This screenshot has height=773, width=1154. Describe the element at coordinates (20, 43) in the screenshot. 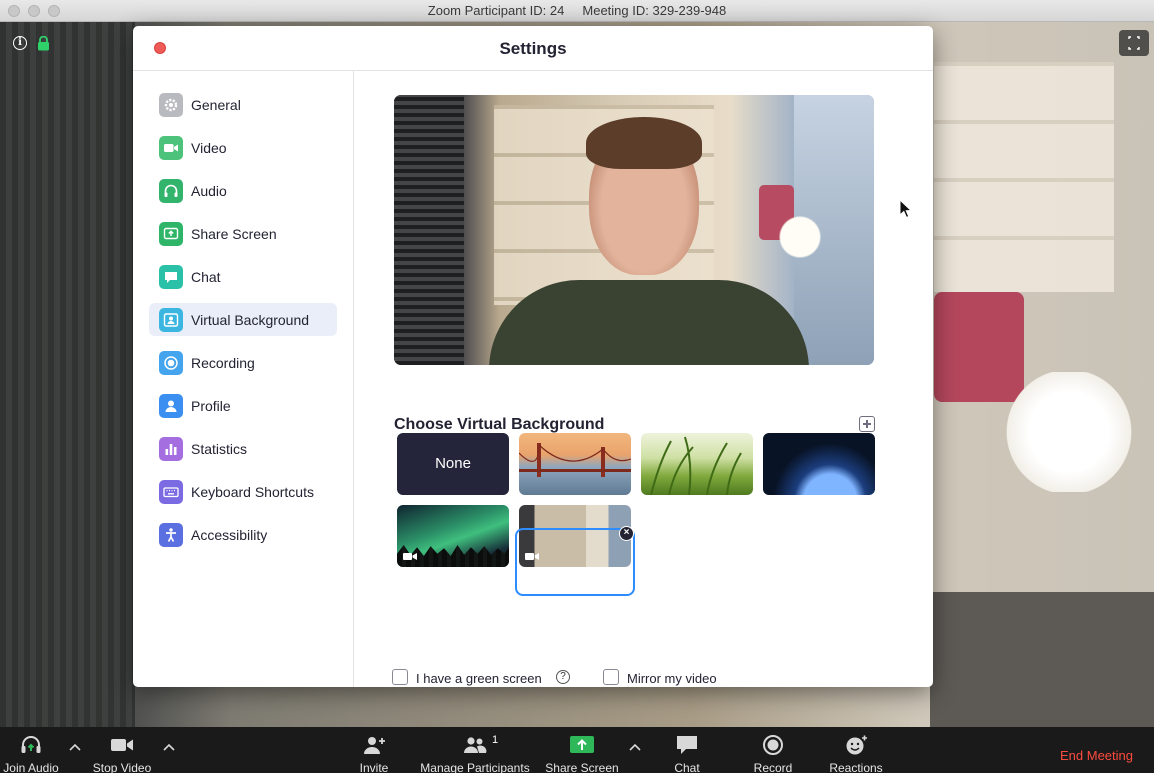

I see `meeting-info-icon: i` at that location.